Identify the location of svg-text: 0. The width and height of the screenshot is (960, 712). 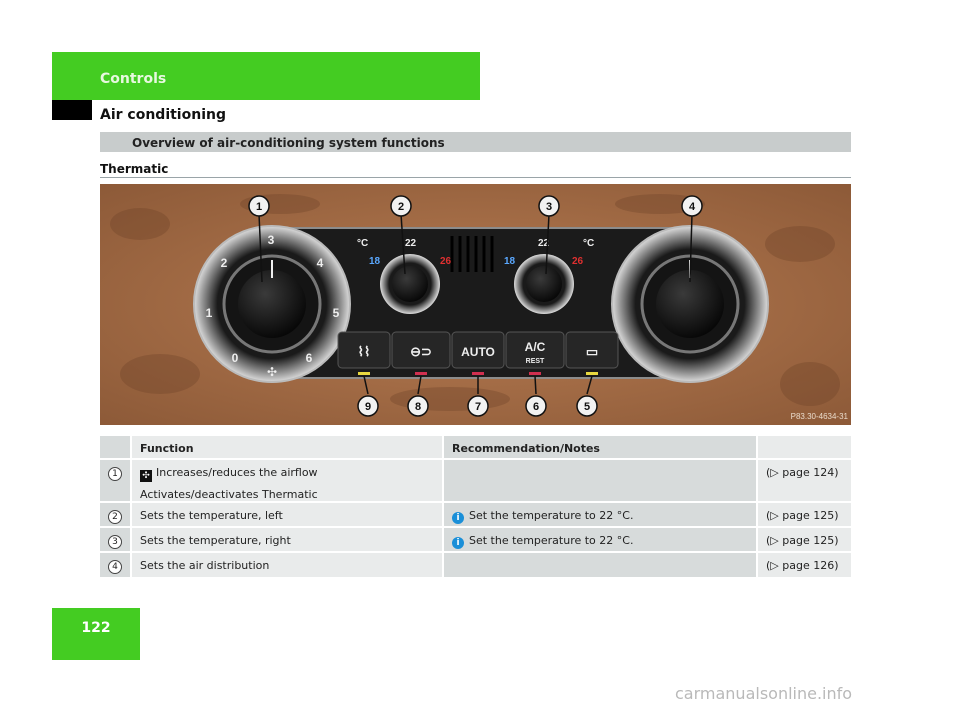
(235, 358).